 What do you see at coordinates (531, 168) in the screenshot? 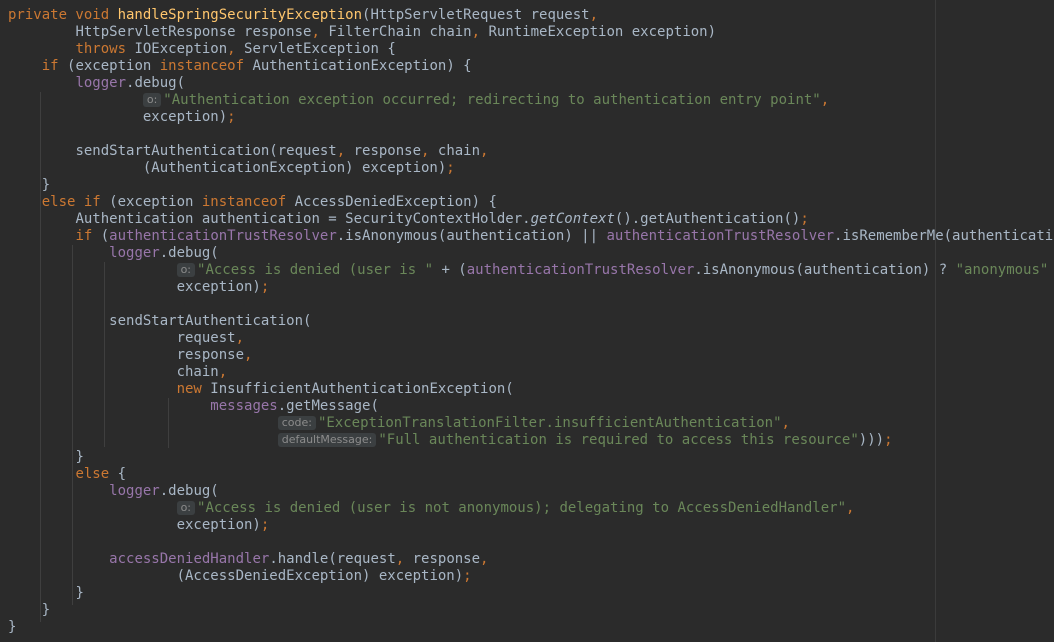
I see `code-line: (AuthenticationException) exception);` at bounding box center [531, 168].